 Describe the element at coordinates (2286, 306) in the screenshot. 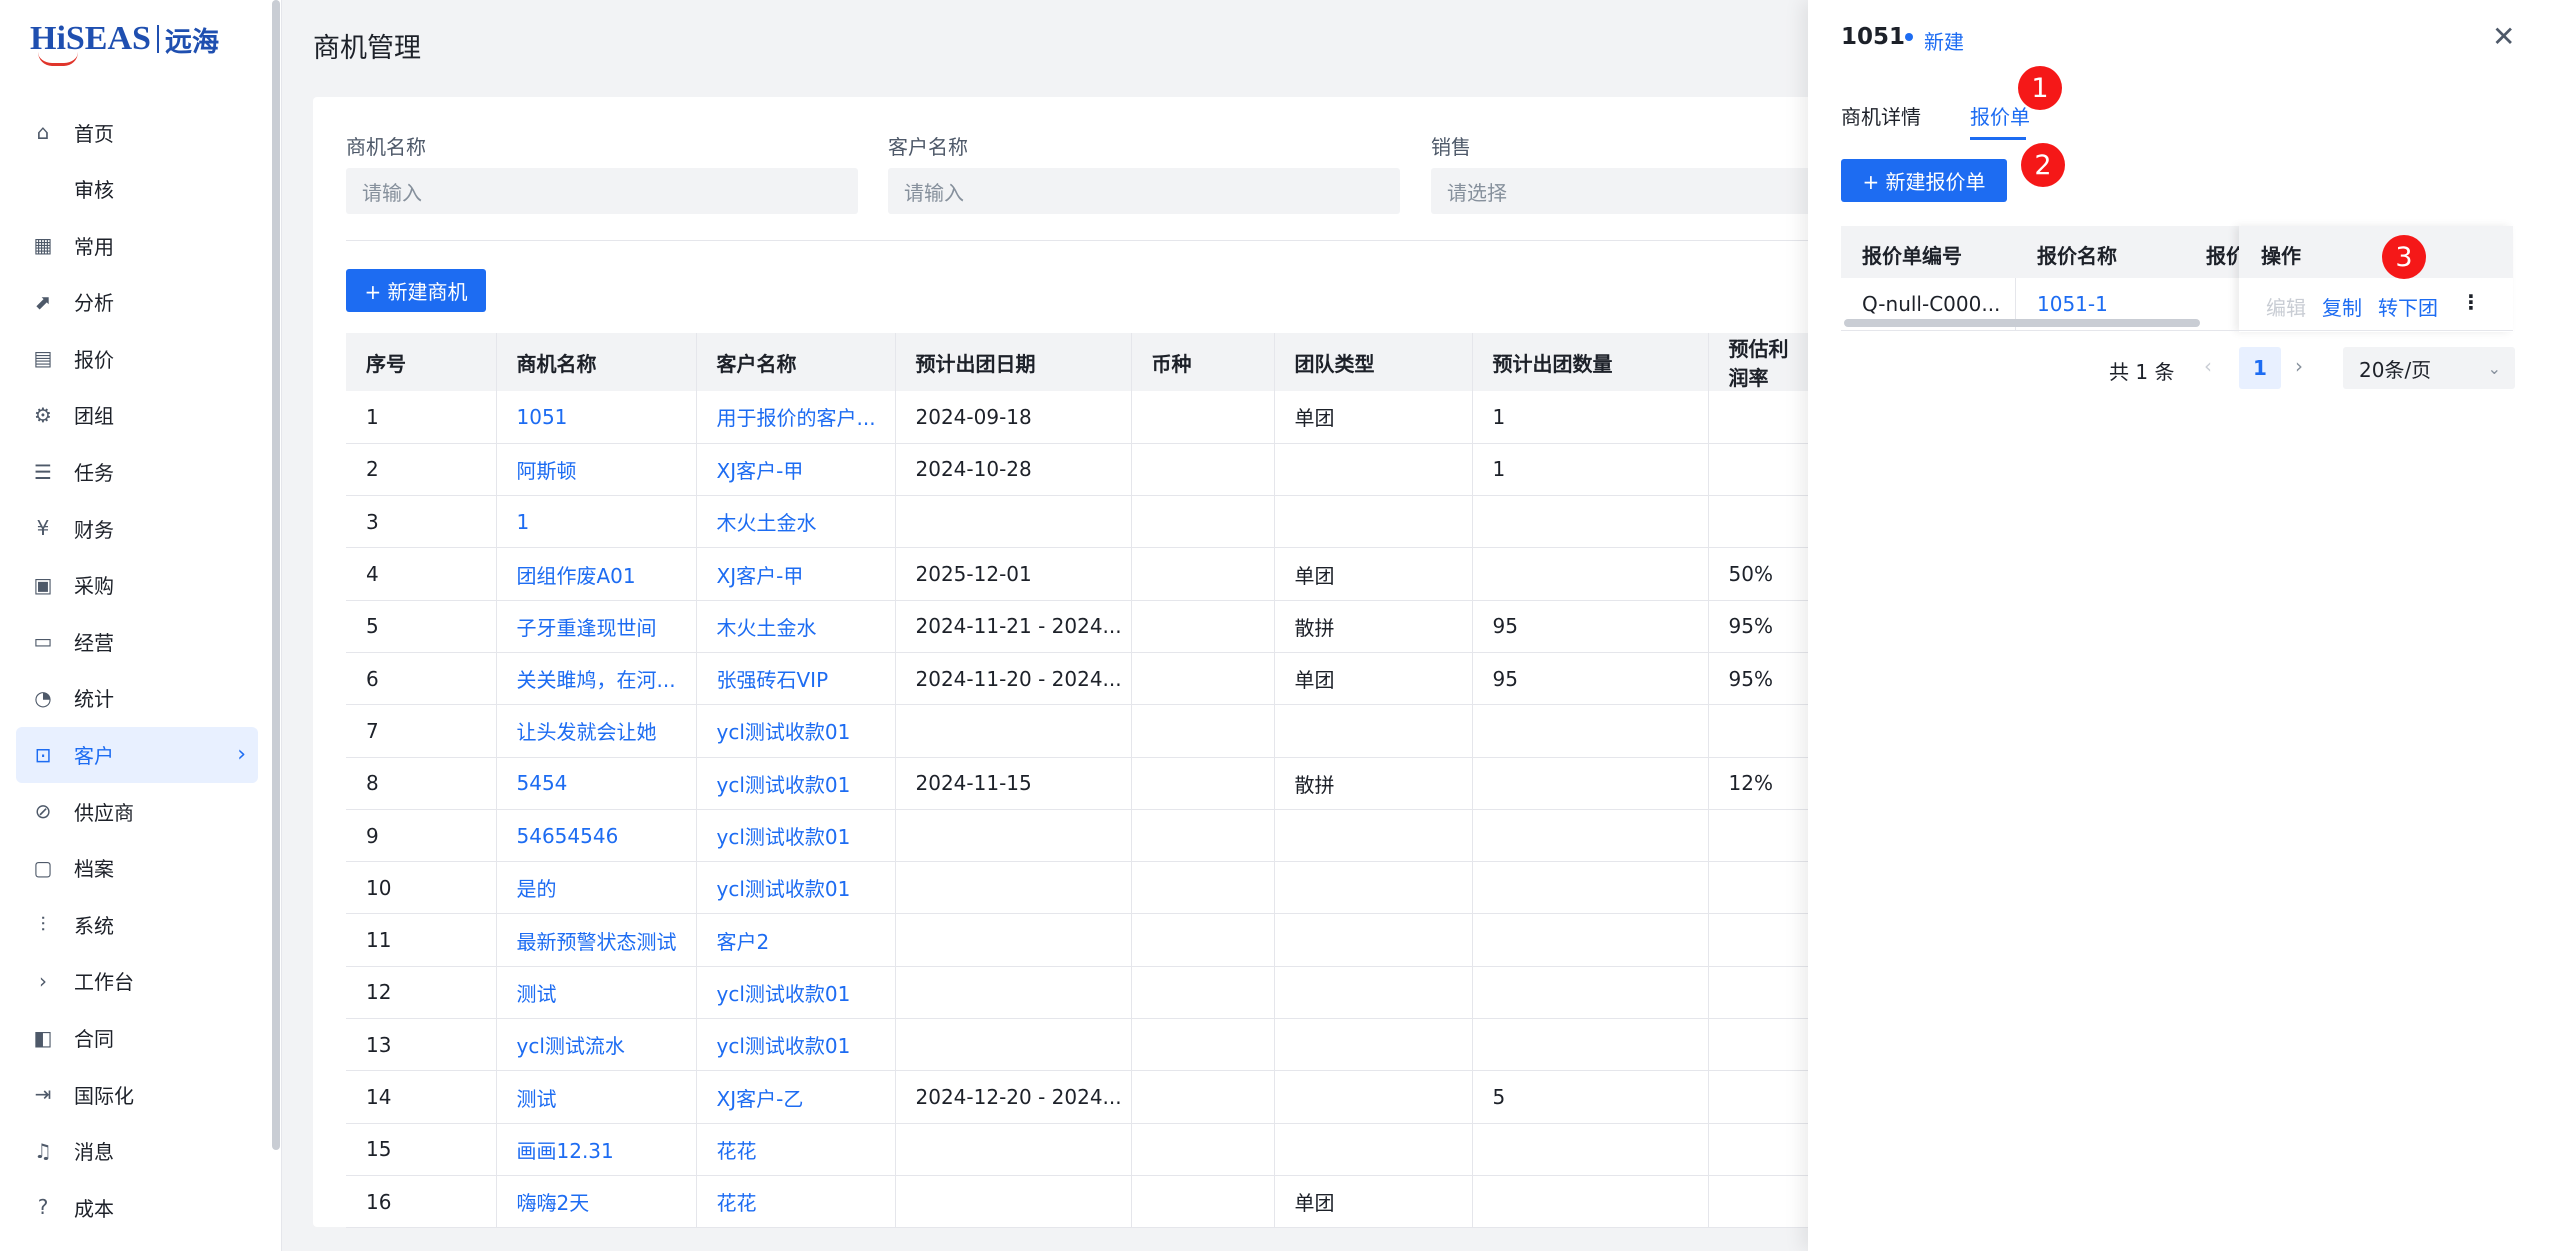

I see `edit-link: 编辑` at that location.